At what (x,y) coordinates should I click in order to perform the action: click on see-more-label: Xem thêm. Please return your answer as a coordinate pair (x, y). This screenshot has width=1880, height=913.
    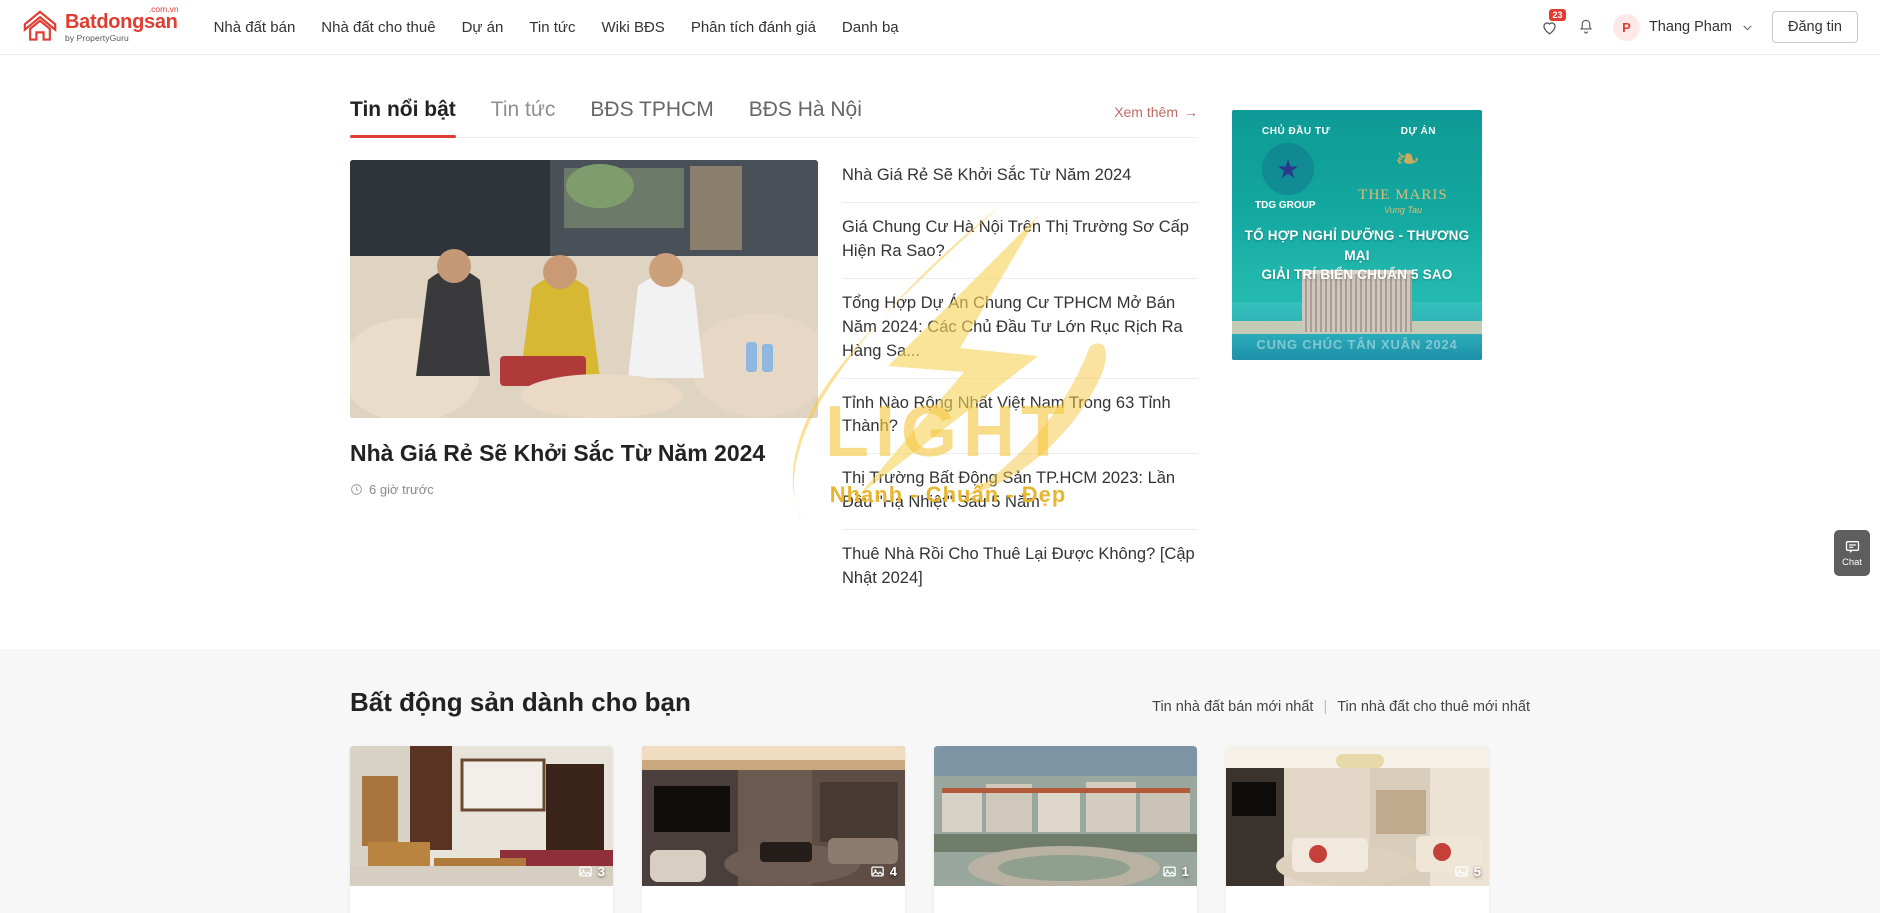
    Looking at the image, I should click on (1146, 112).